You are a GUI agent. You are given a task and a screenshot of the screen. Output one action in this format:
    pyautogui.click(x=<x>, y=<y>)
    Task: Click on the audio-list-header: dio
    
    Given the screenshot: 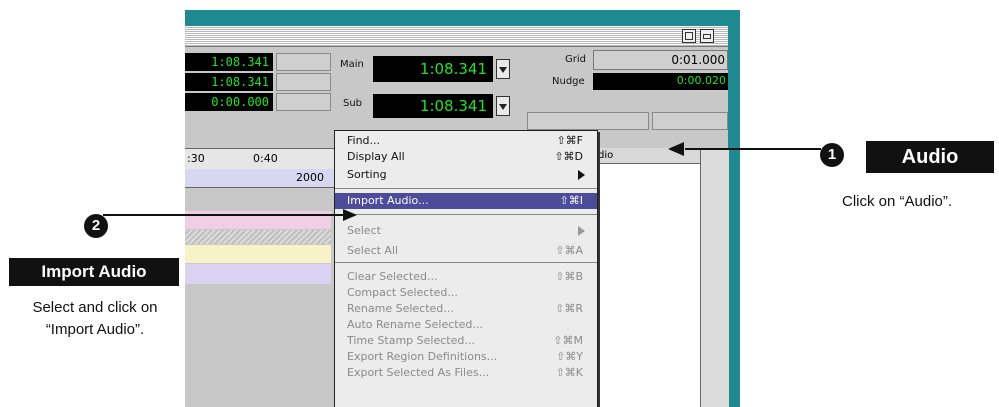 What is the action you would take?
    pyautogui.click(x=647, y=156)
    